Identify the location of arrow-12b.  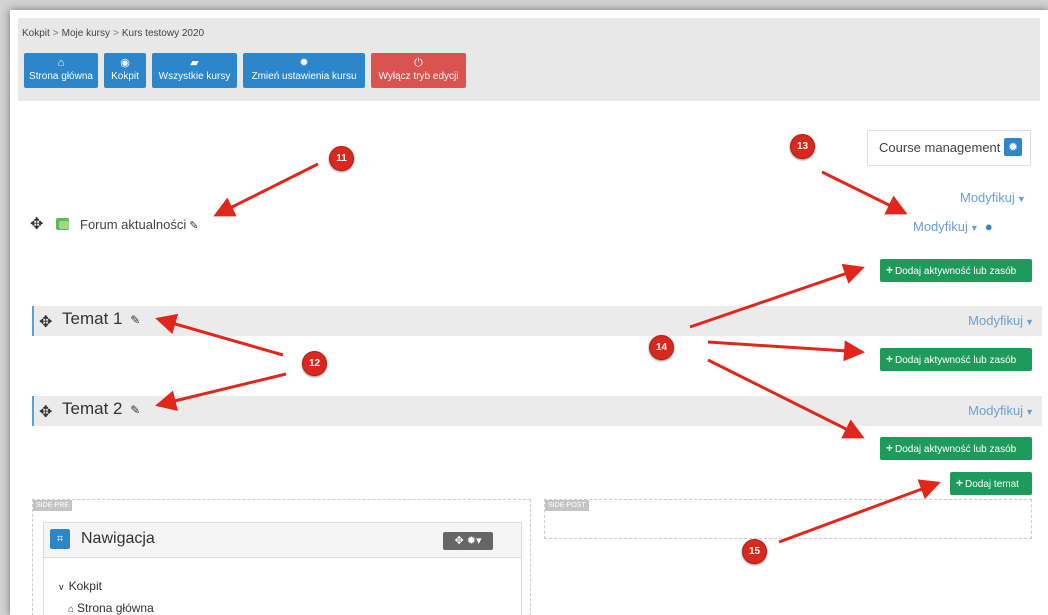
(221, 391).